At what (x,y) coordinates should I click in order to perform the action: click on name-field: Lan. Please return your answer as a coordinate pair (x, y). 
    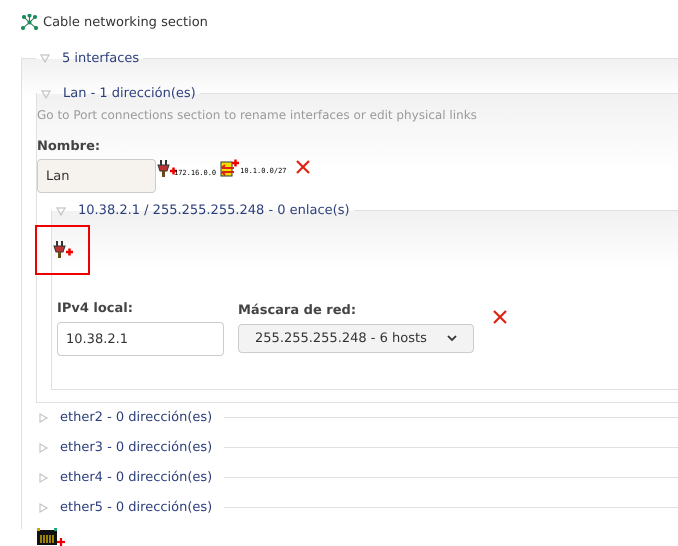
    Looking at the image, I should click on (96, 176).